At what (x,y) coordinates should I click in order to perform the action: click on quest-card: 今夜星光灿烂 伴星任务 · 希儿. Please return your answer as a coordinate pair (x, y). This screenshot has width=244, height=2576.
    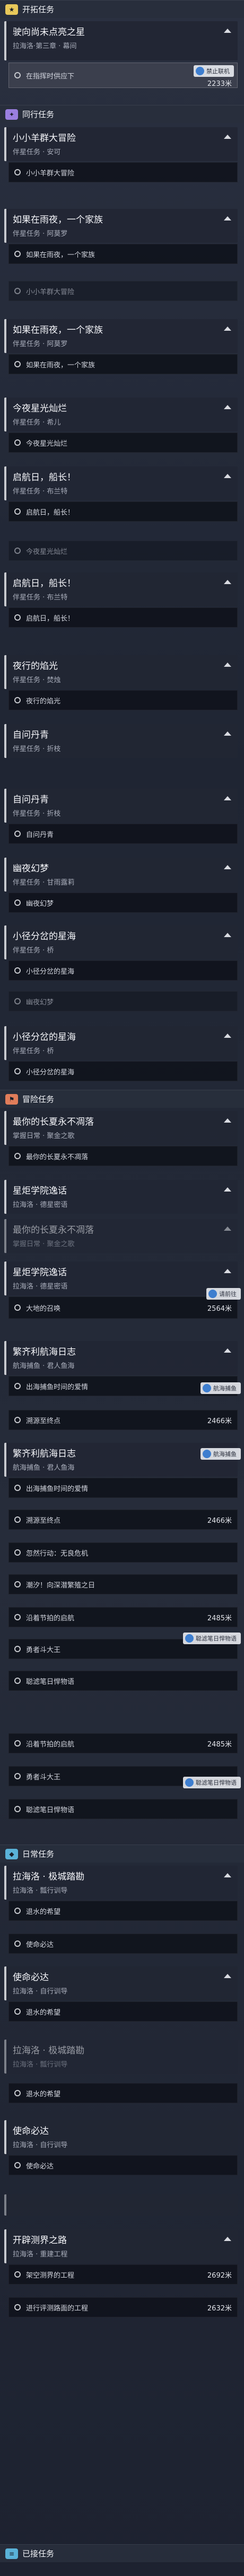
    Looking at the image, I should click on (121, 414).